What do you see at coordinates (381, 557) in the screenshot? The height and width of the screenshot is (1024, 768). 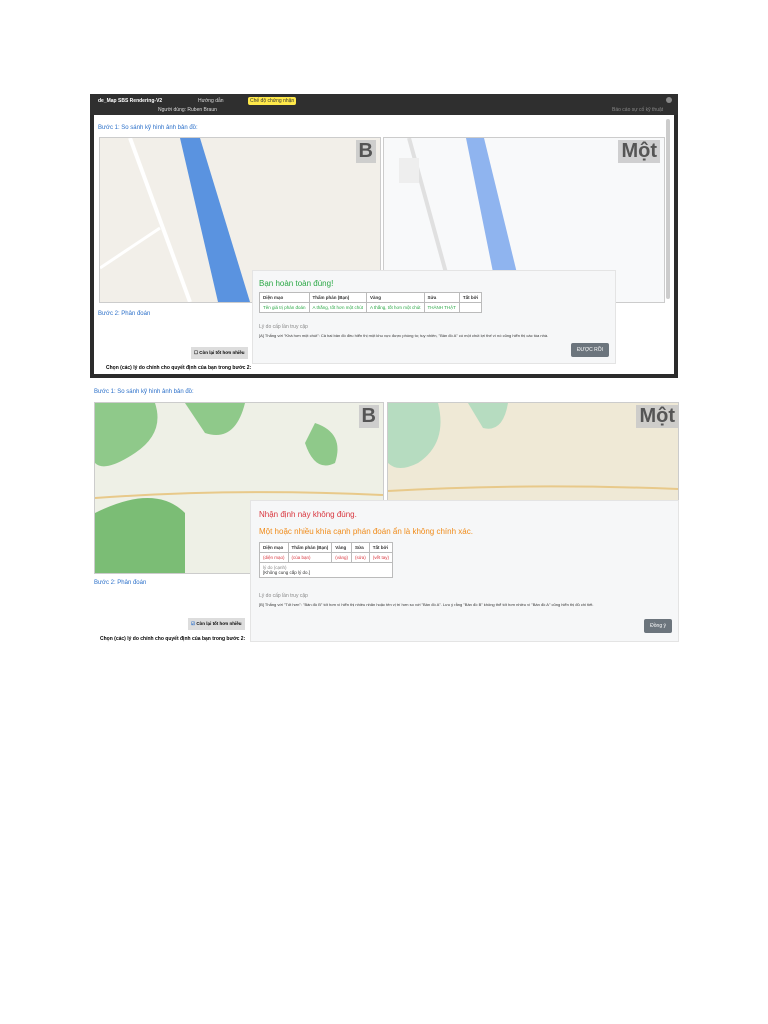 I see `cell: (vết tay)` at bounding box center [381, 557].